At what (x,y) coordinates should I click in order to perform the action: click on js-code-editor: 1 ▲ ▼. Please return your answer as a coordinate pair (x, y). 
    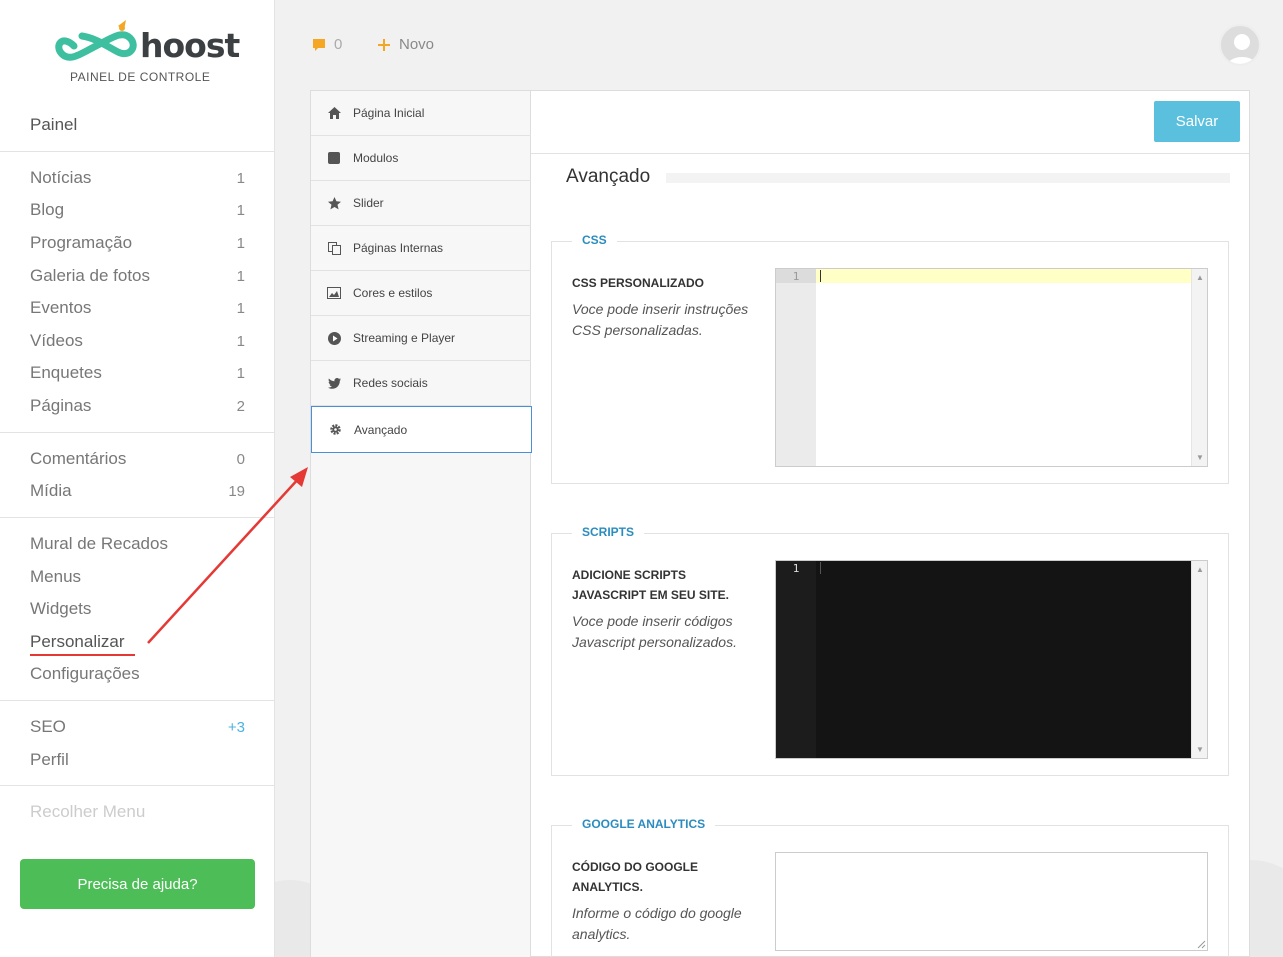
    Looking at the image, I should click on (991, 659).